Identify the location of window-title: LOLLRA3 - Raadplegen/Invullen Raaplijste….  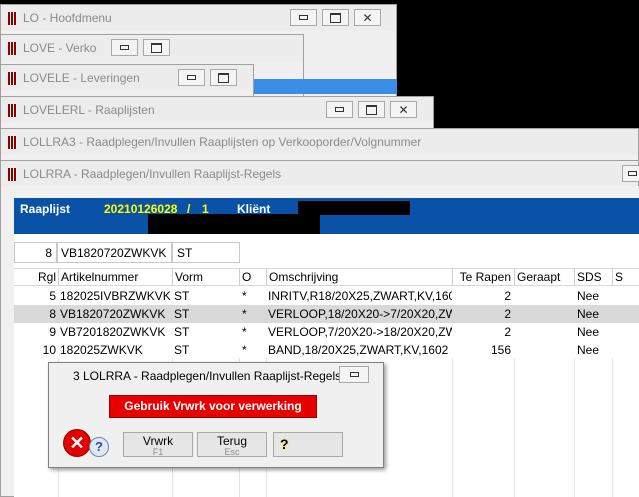
(222, 142).